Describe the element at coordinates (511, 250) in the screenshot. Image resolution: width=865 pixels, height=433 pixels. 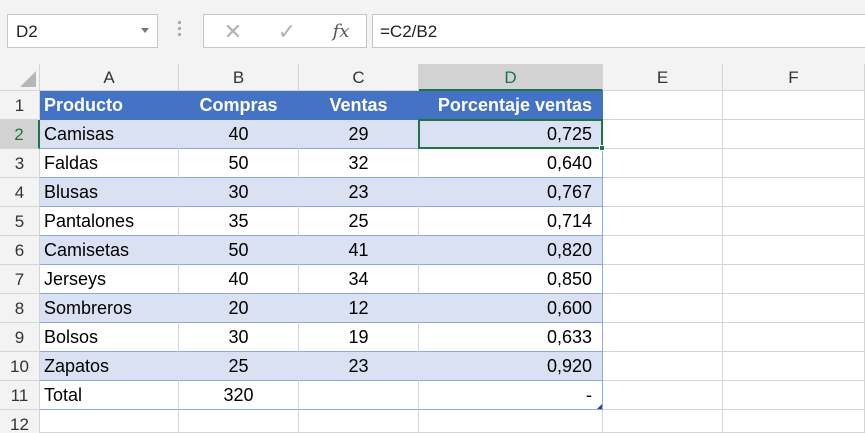
I see `cell-d6: 0,820` at that location.